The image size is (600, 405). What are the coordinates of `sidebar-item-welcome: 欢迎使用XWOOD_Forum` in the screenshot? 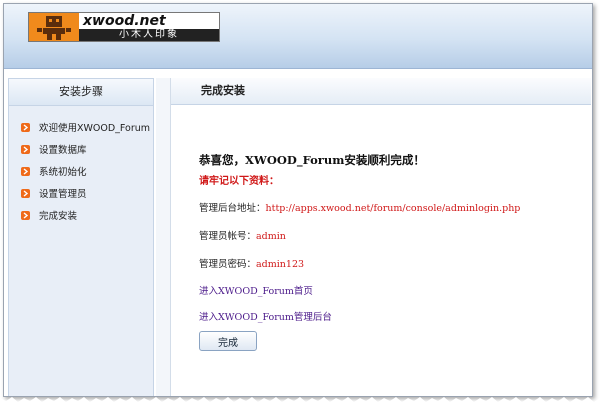 It's located at (81, 127).